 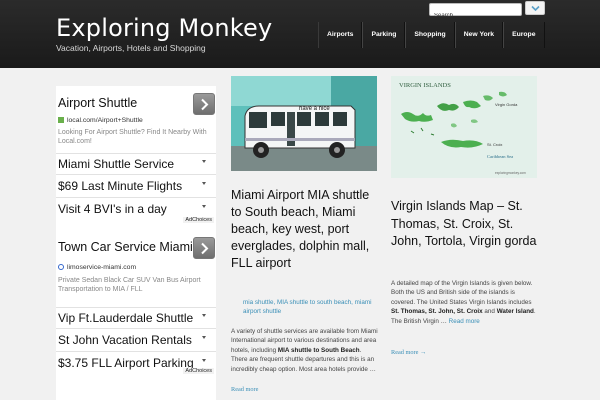 I want to click on tag-link: MIA shuttle to south beach, so click(x=314, y=302).